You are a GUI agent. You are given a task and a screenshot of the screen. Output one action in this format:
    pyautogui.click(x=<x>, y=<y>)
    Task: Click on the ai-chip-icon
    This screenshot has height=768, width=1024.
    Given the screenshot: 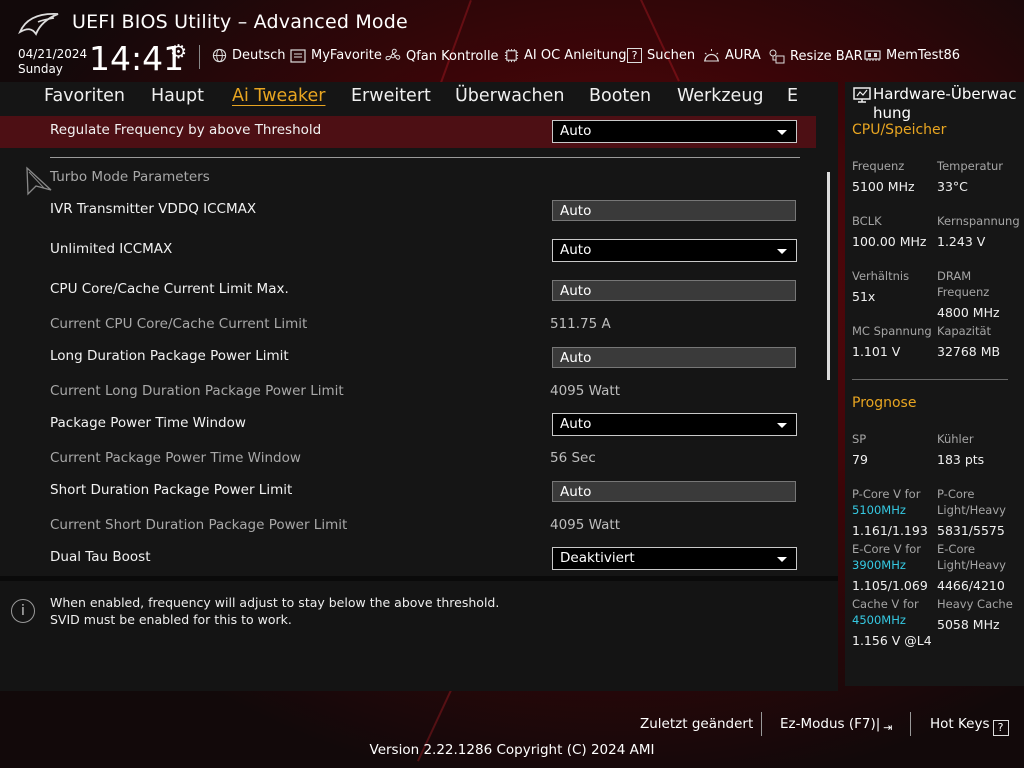 What is the action you would take?
    pyautogui.click(x=511, y=55)
    